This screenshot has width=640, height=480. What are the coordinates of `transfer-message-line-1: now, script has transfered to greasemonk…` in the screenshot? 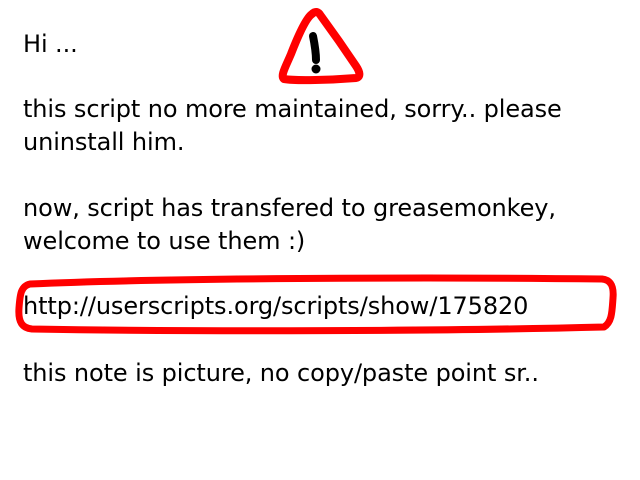 It's located at (289, 208).